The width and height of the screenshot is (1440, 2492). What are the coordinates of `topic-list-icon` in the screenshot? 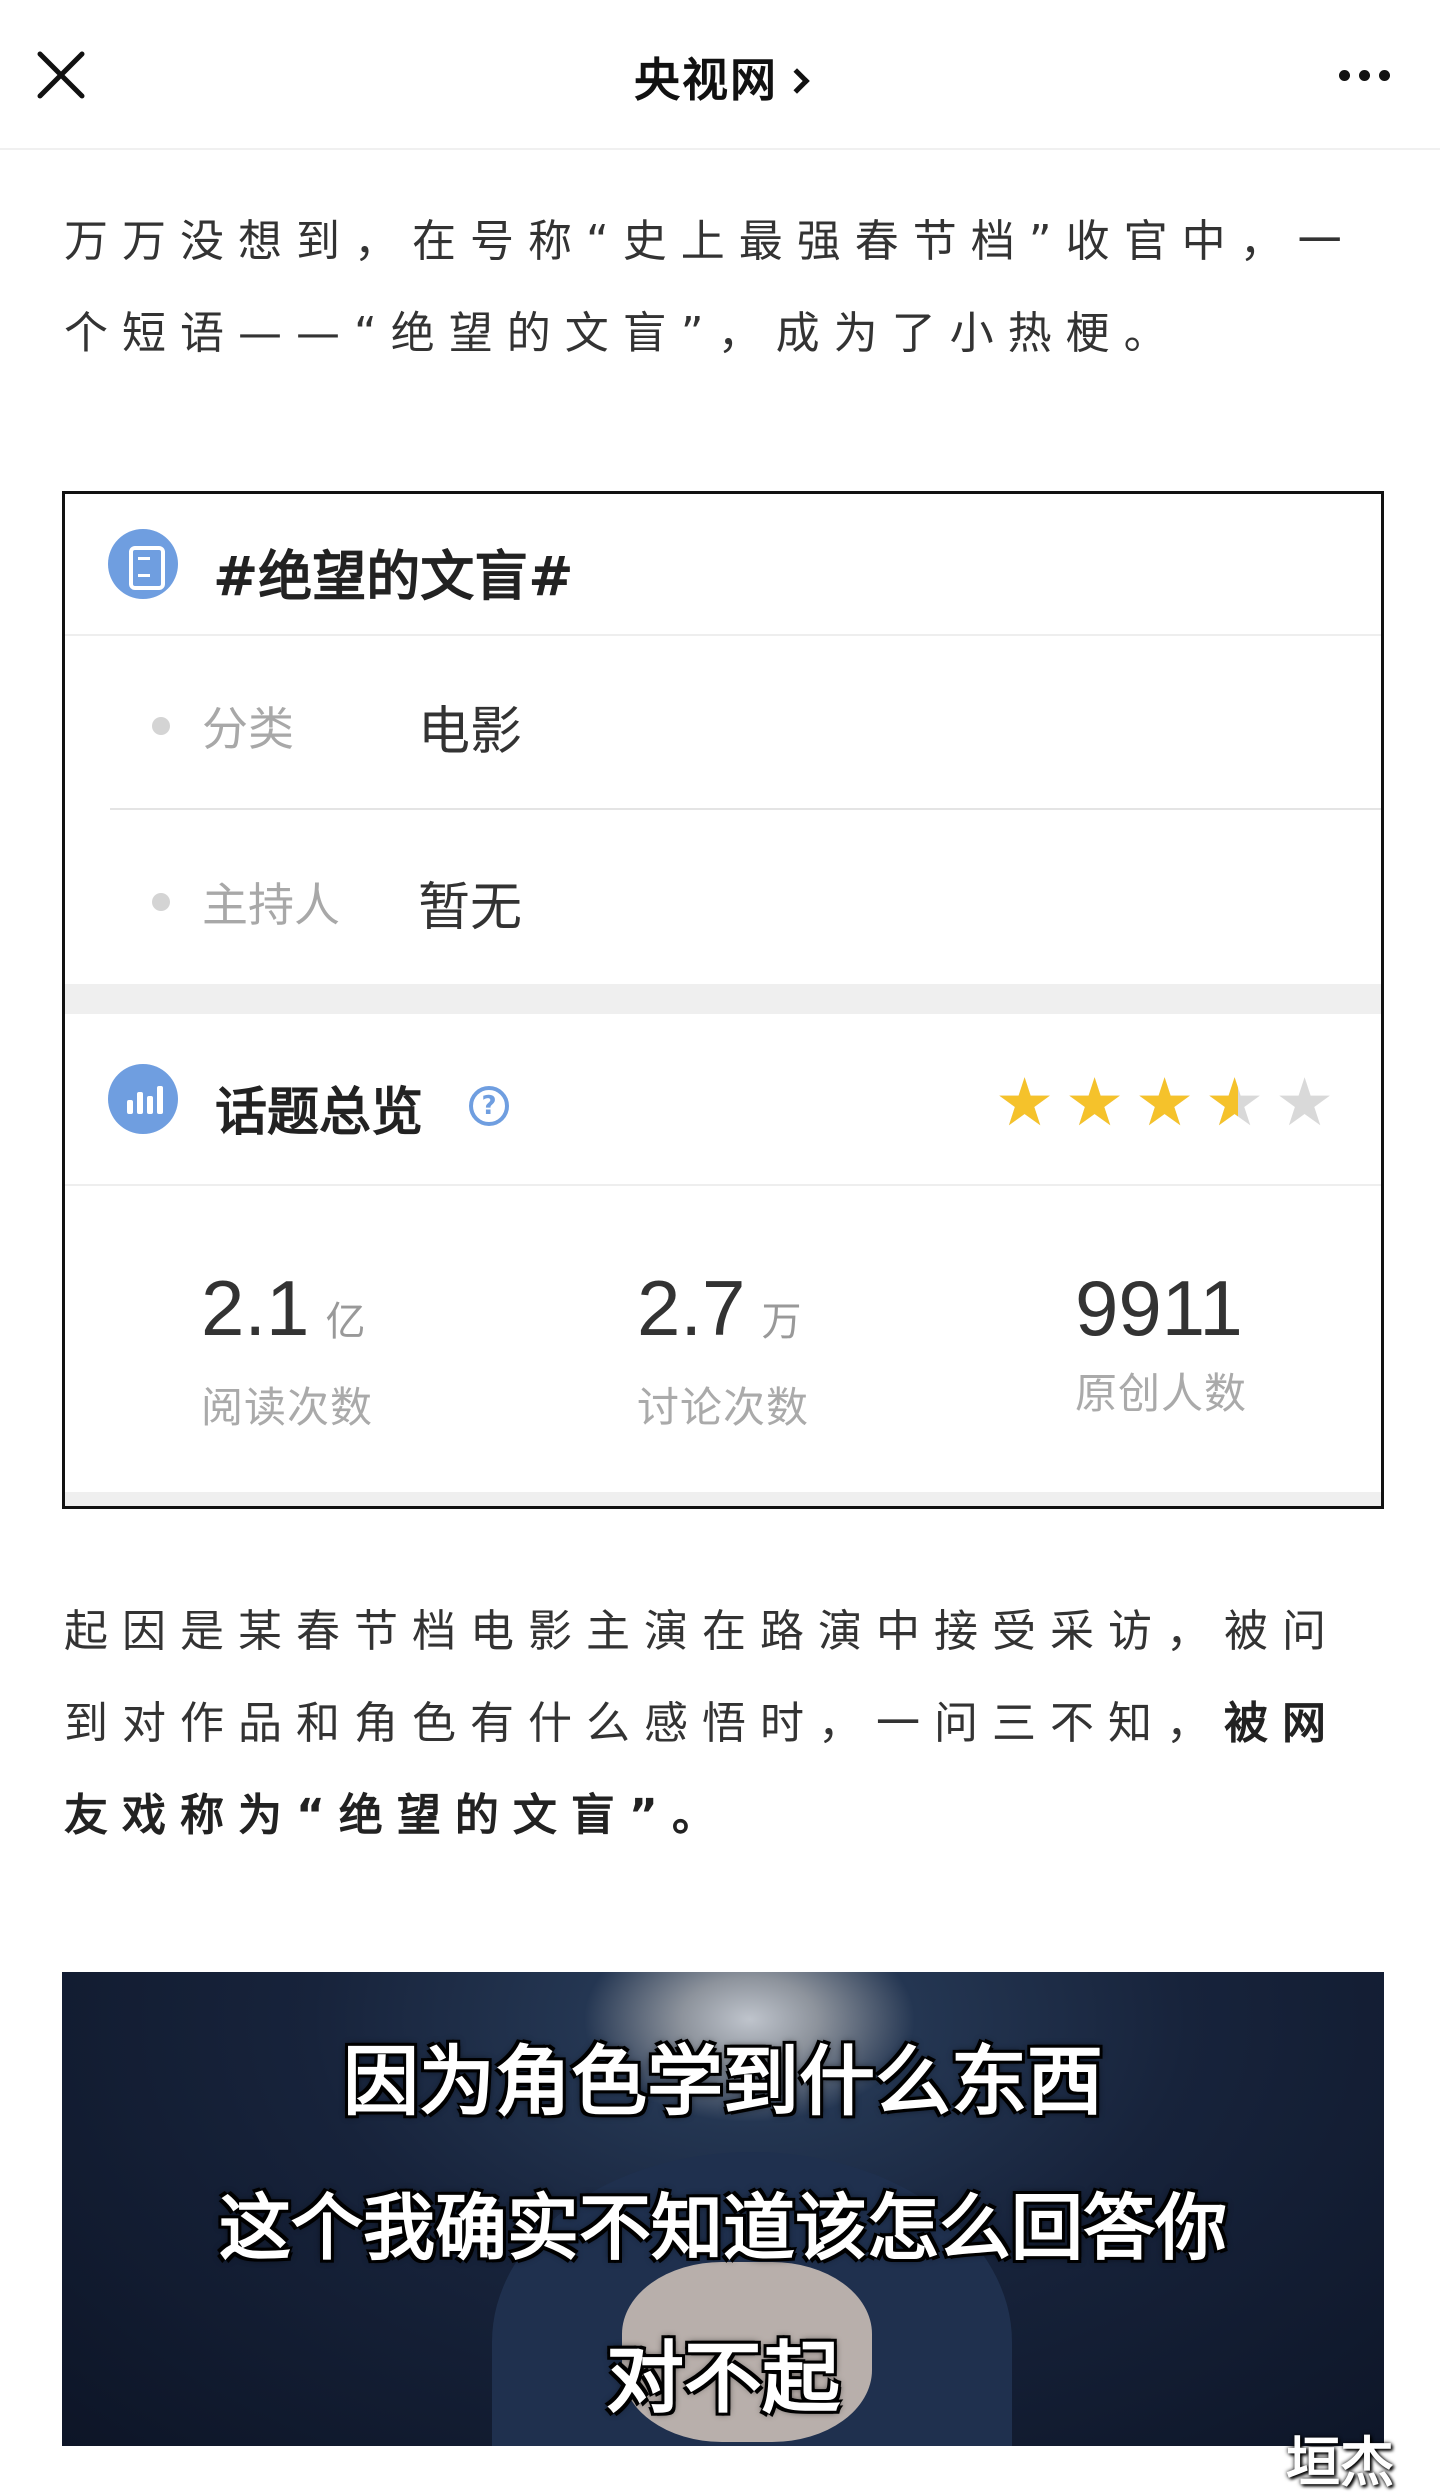 It's located at (143, 564).